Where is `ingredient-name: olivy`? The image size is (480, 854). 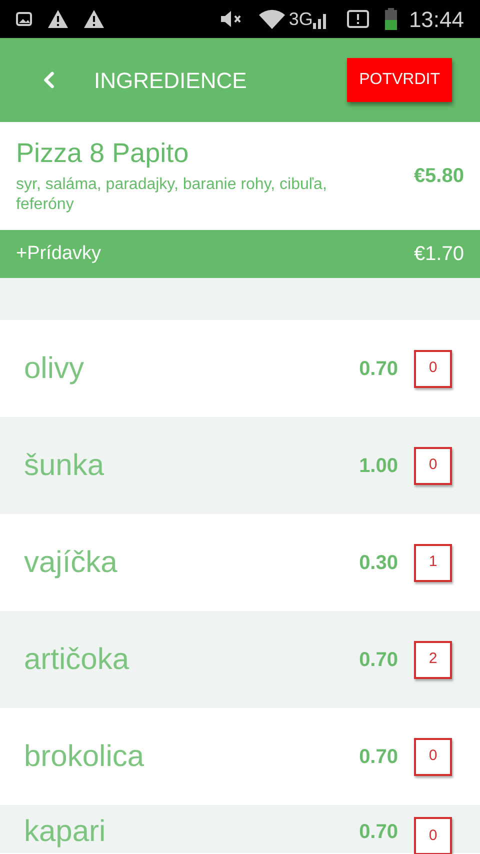 ingredient-name: olivy is located at coordinates (55, 369).